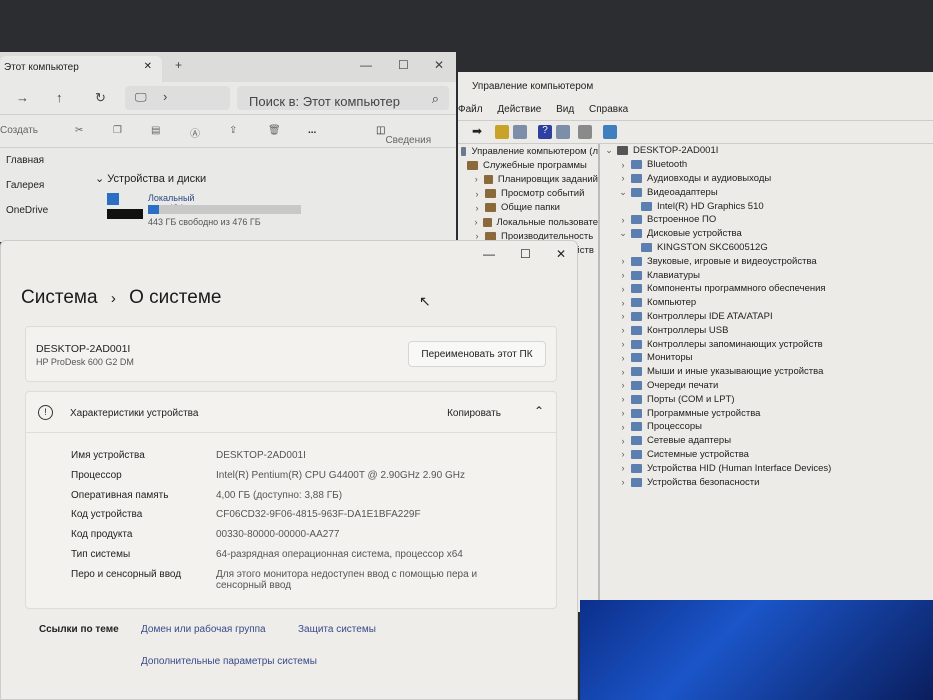  Describe the element at coordinates (528, 165) in the screenshot. I see `console-tree-item: Служебные программы` at that location.